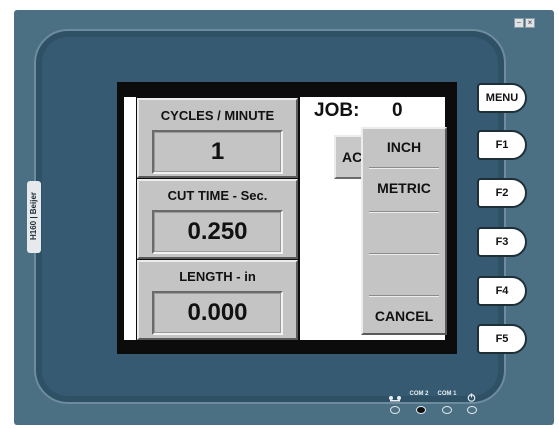 Image resolution: width=559 pixels, height=429 pixels. Describe the element at coordinates (502, 145) in the screenshot. I see `f1-key: F1` at that location.